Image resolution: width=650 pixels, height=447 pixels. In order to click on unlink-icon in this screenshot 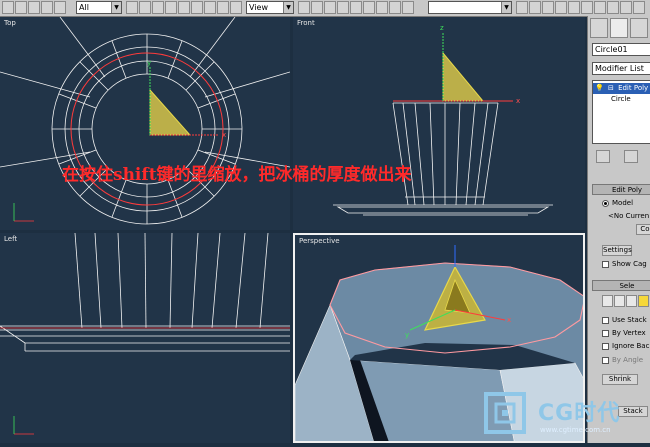, I will do `click(21, 7)`.